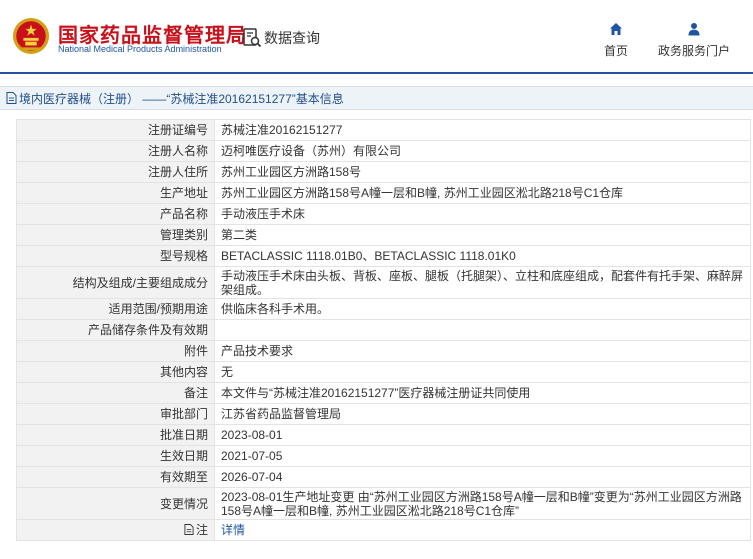 This screenshot has height=559, width=753. What do you see at coordinates (115, 193) in the screenshot?
I see `field-label: 生产地址` at bounding box center [115, 193].